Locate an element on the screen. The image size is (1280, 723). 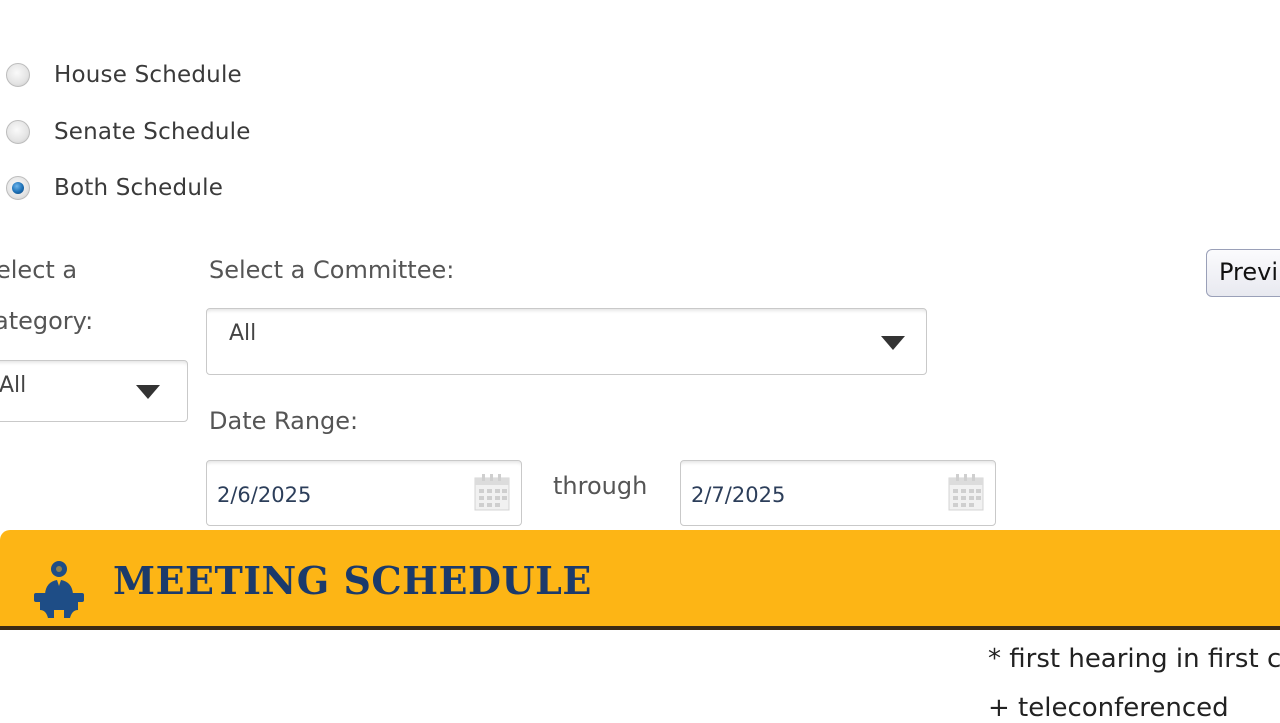
committee-select-value: All is located at coordinates (243, 333).